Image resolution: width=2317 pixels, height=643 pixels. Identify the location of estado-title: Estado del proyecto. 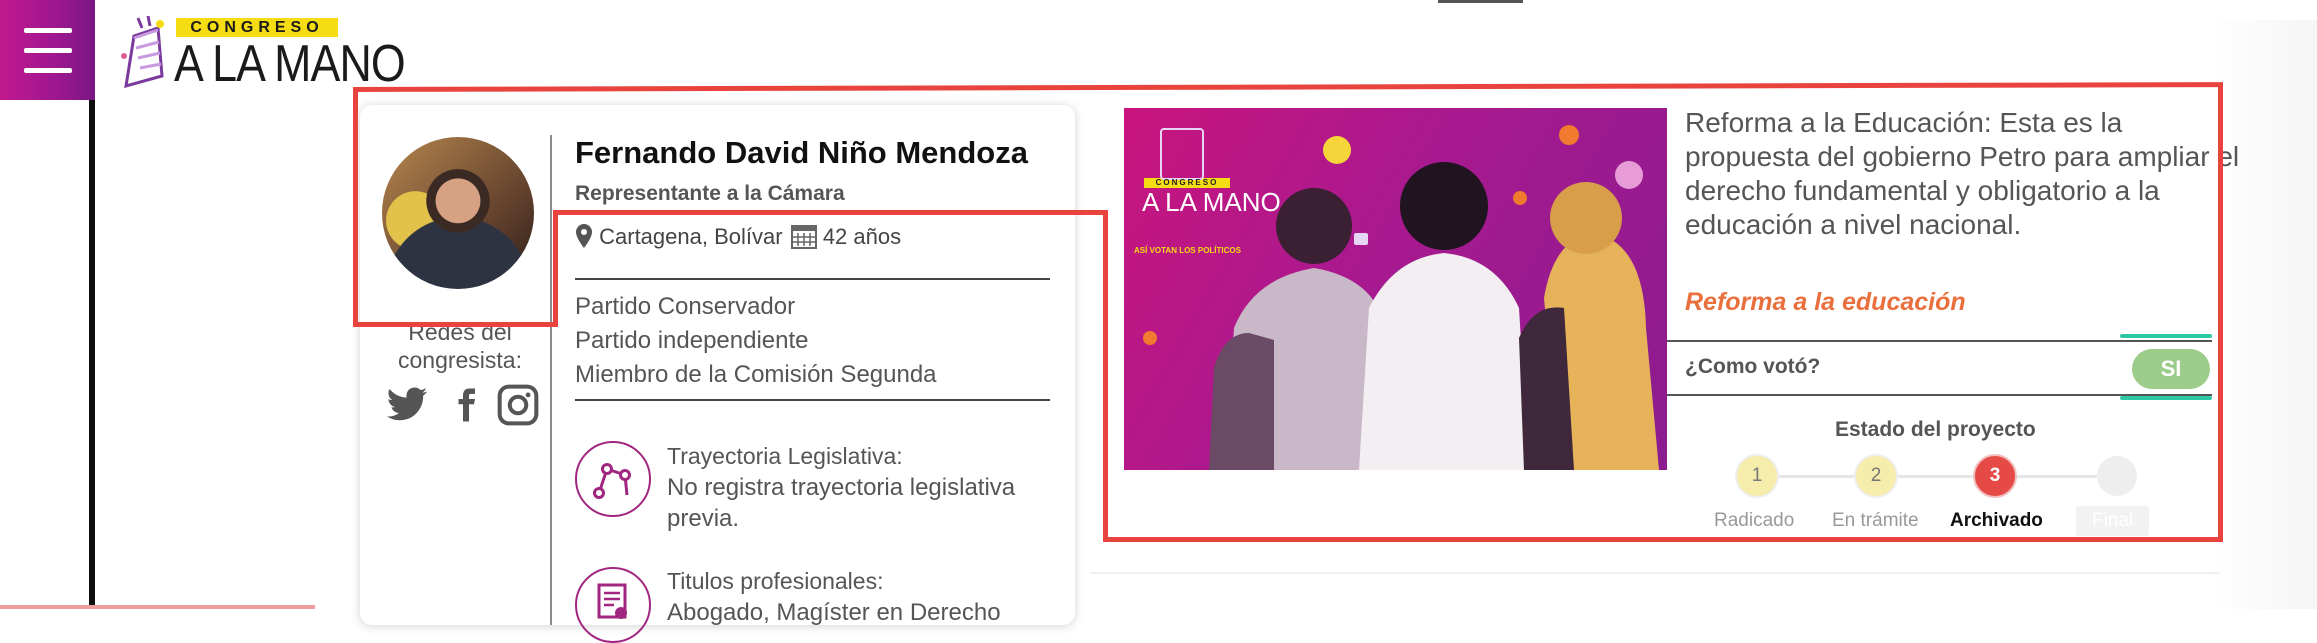
(1935, 429).